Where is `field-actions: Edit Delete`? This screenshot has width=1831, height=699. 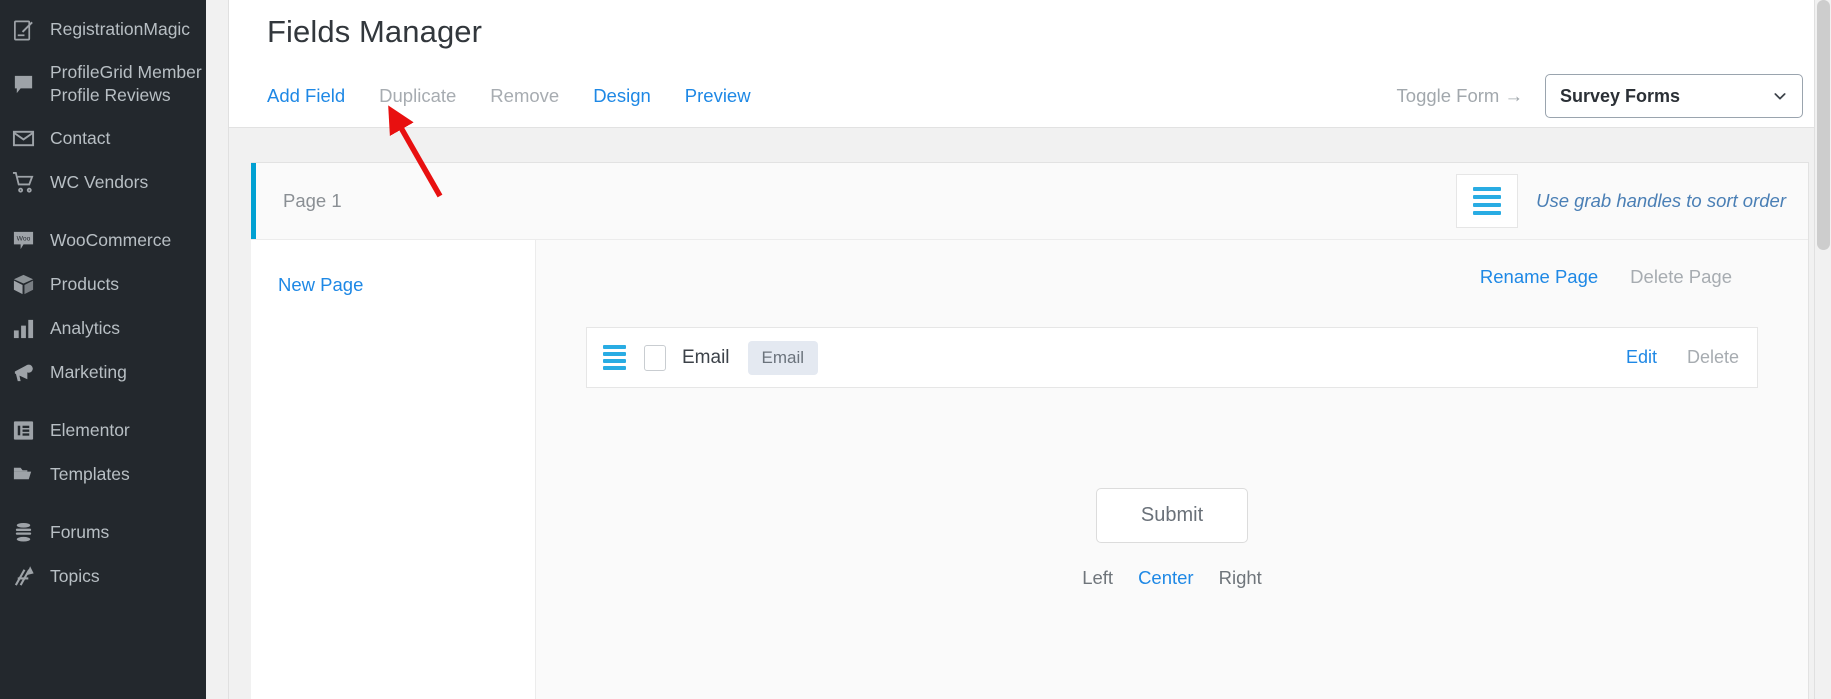
field-actions: Edit Delete is located at coordinates (1682, 357).